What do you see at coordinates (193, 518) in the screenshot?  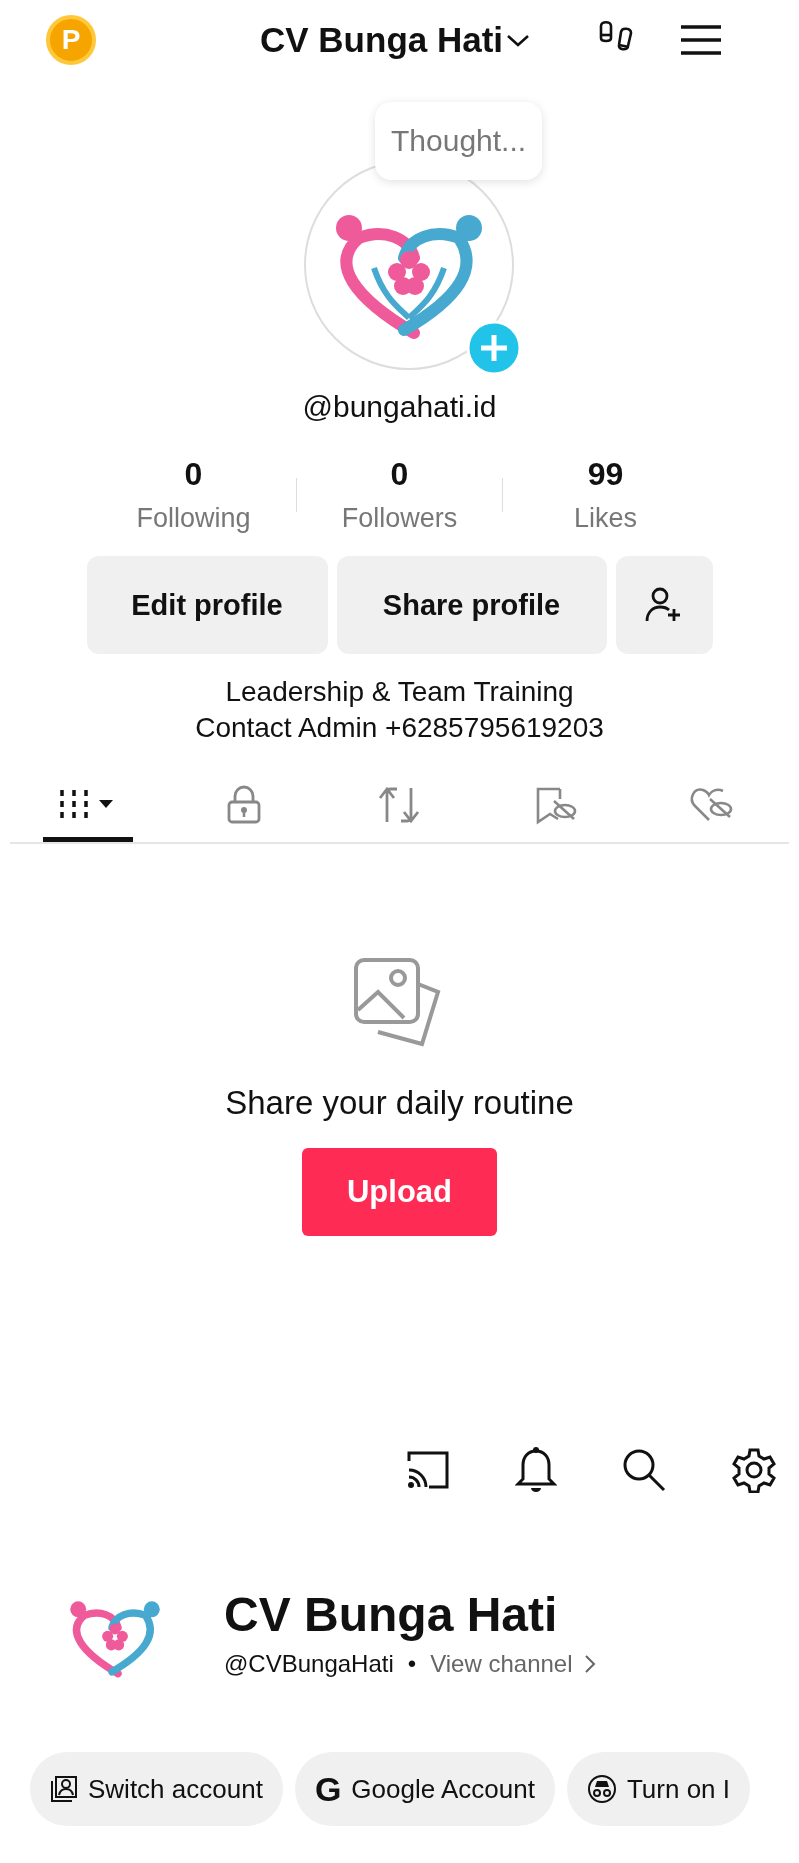 I see `stat-label: Following` at bounding box center [193, 518].